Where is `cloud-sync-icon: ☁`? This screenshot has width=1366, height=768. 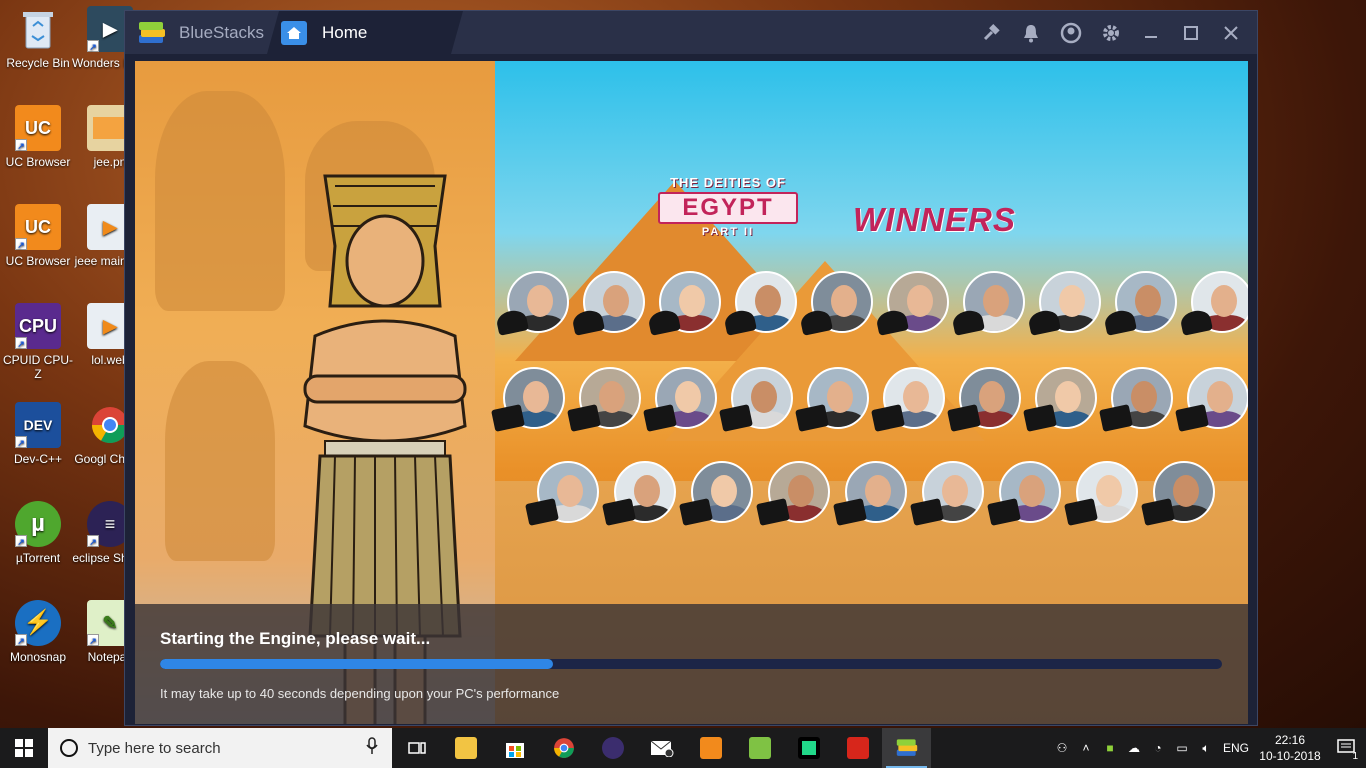
cloud-sync-icon: ☁ is located at coordinates (1134, 748).